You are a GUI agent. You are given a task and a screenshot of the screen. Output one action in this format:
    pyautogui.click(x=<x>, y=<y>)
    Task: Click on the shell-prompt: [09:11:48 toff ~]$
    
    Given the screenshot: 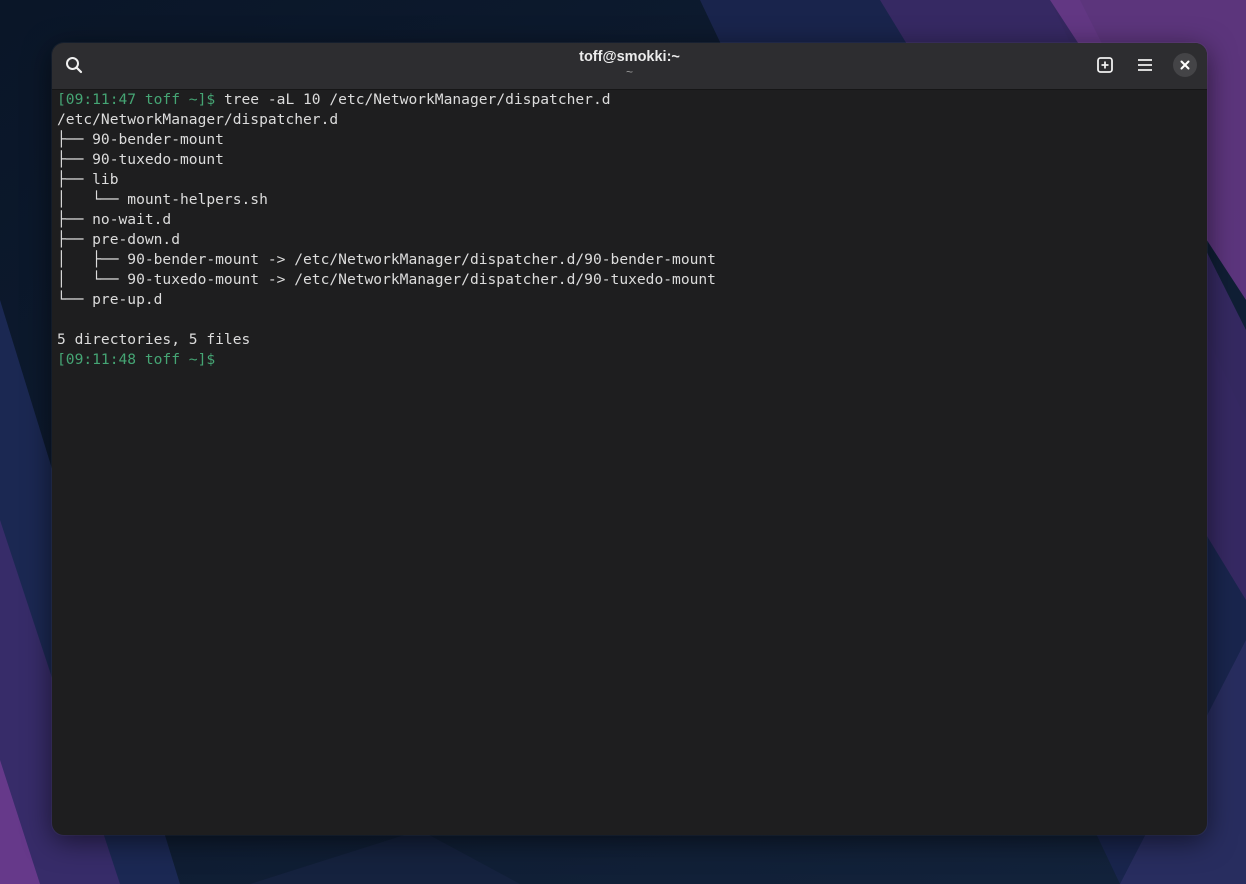 What is the action you would take?
    pyautogui.click(x=136, y=359)
    